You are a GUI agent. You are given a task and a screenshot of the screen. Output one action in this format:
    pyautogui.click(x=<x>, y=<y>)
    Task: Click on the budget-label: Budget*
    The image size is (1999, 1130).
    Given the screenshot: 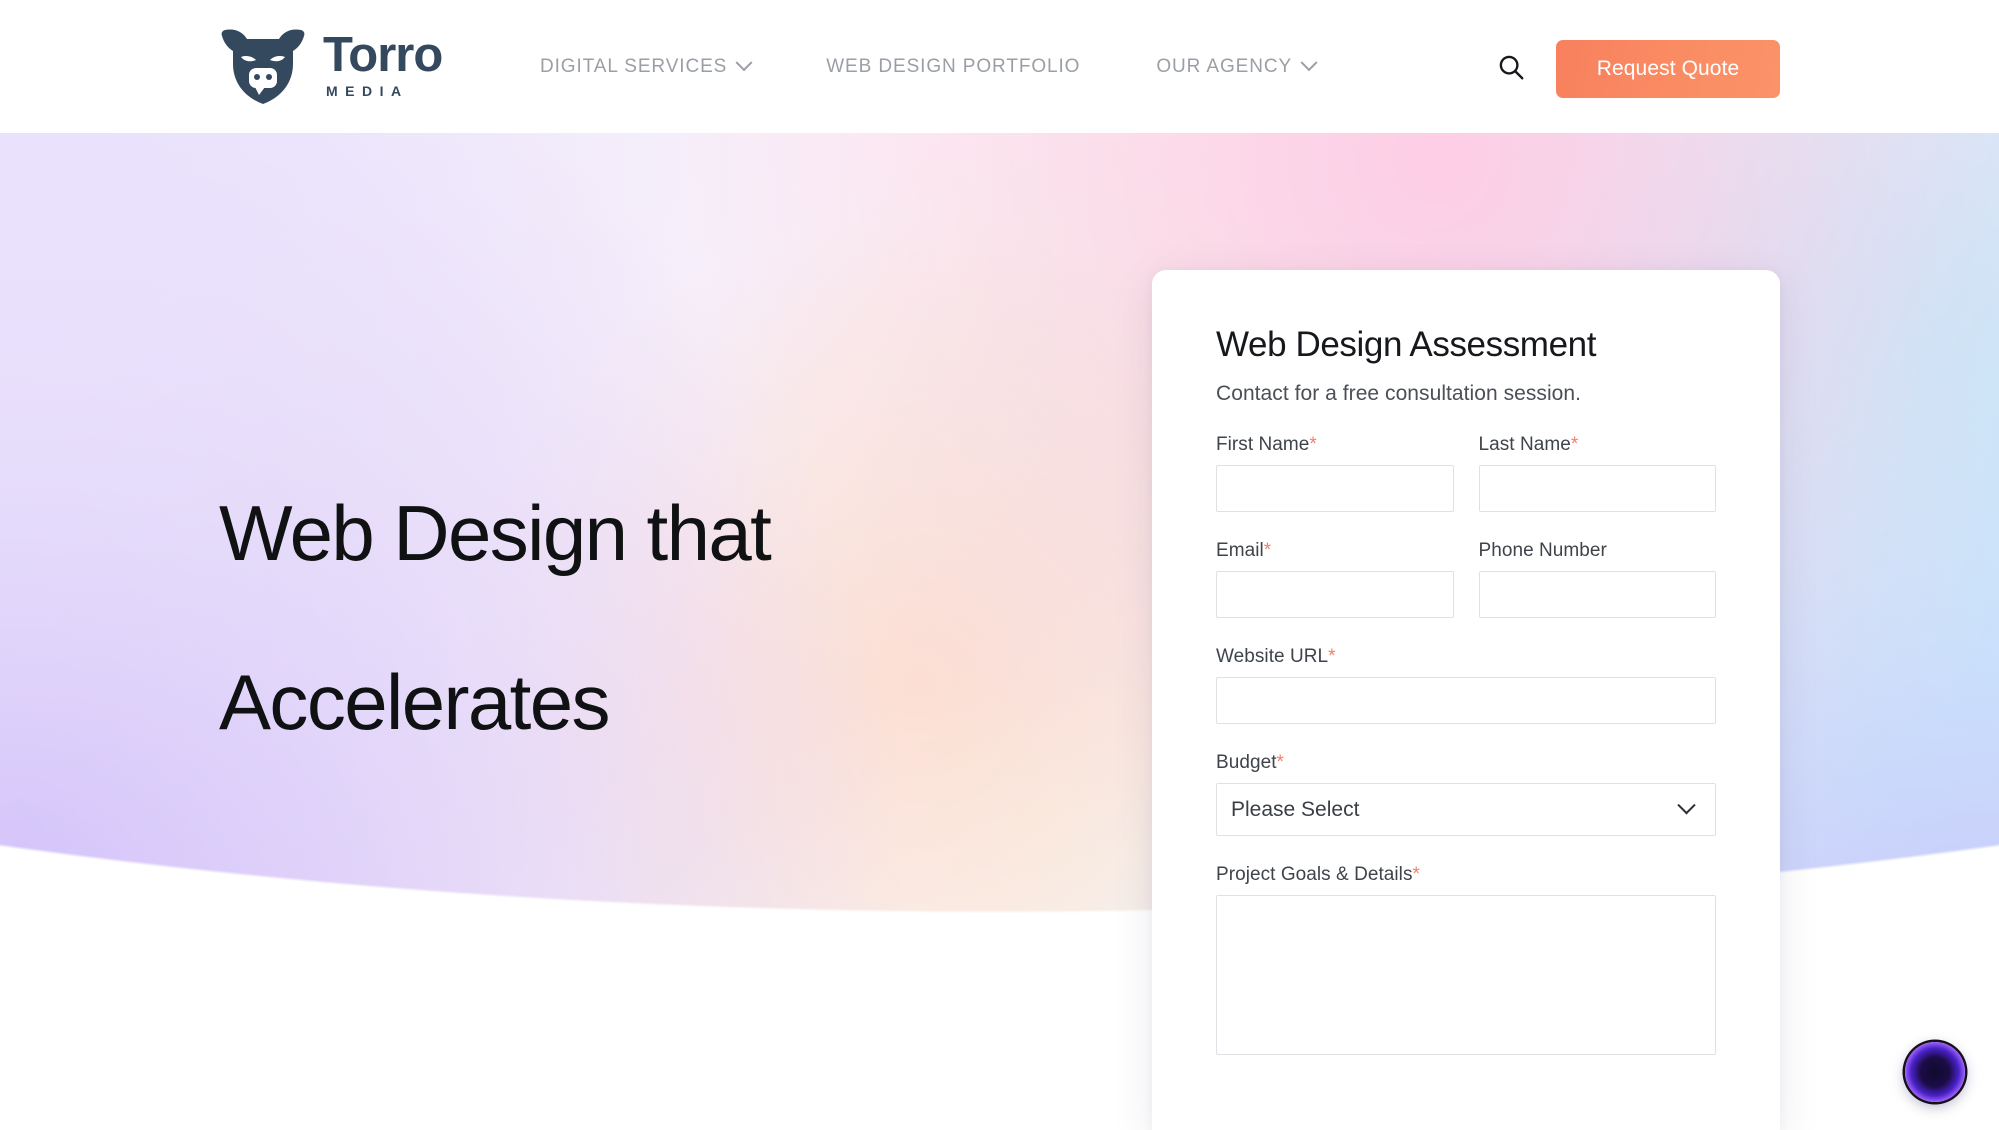 What is the action you would take?
    pyautogui.click(x=1466, y=763)
    